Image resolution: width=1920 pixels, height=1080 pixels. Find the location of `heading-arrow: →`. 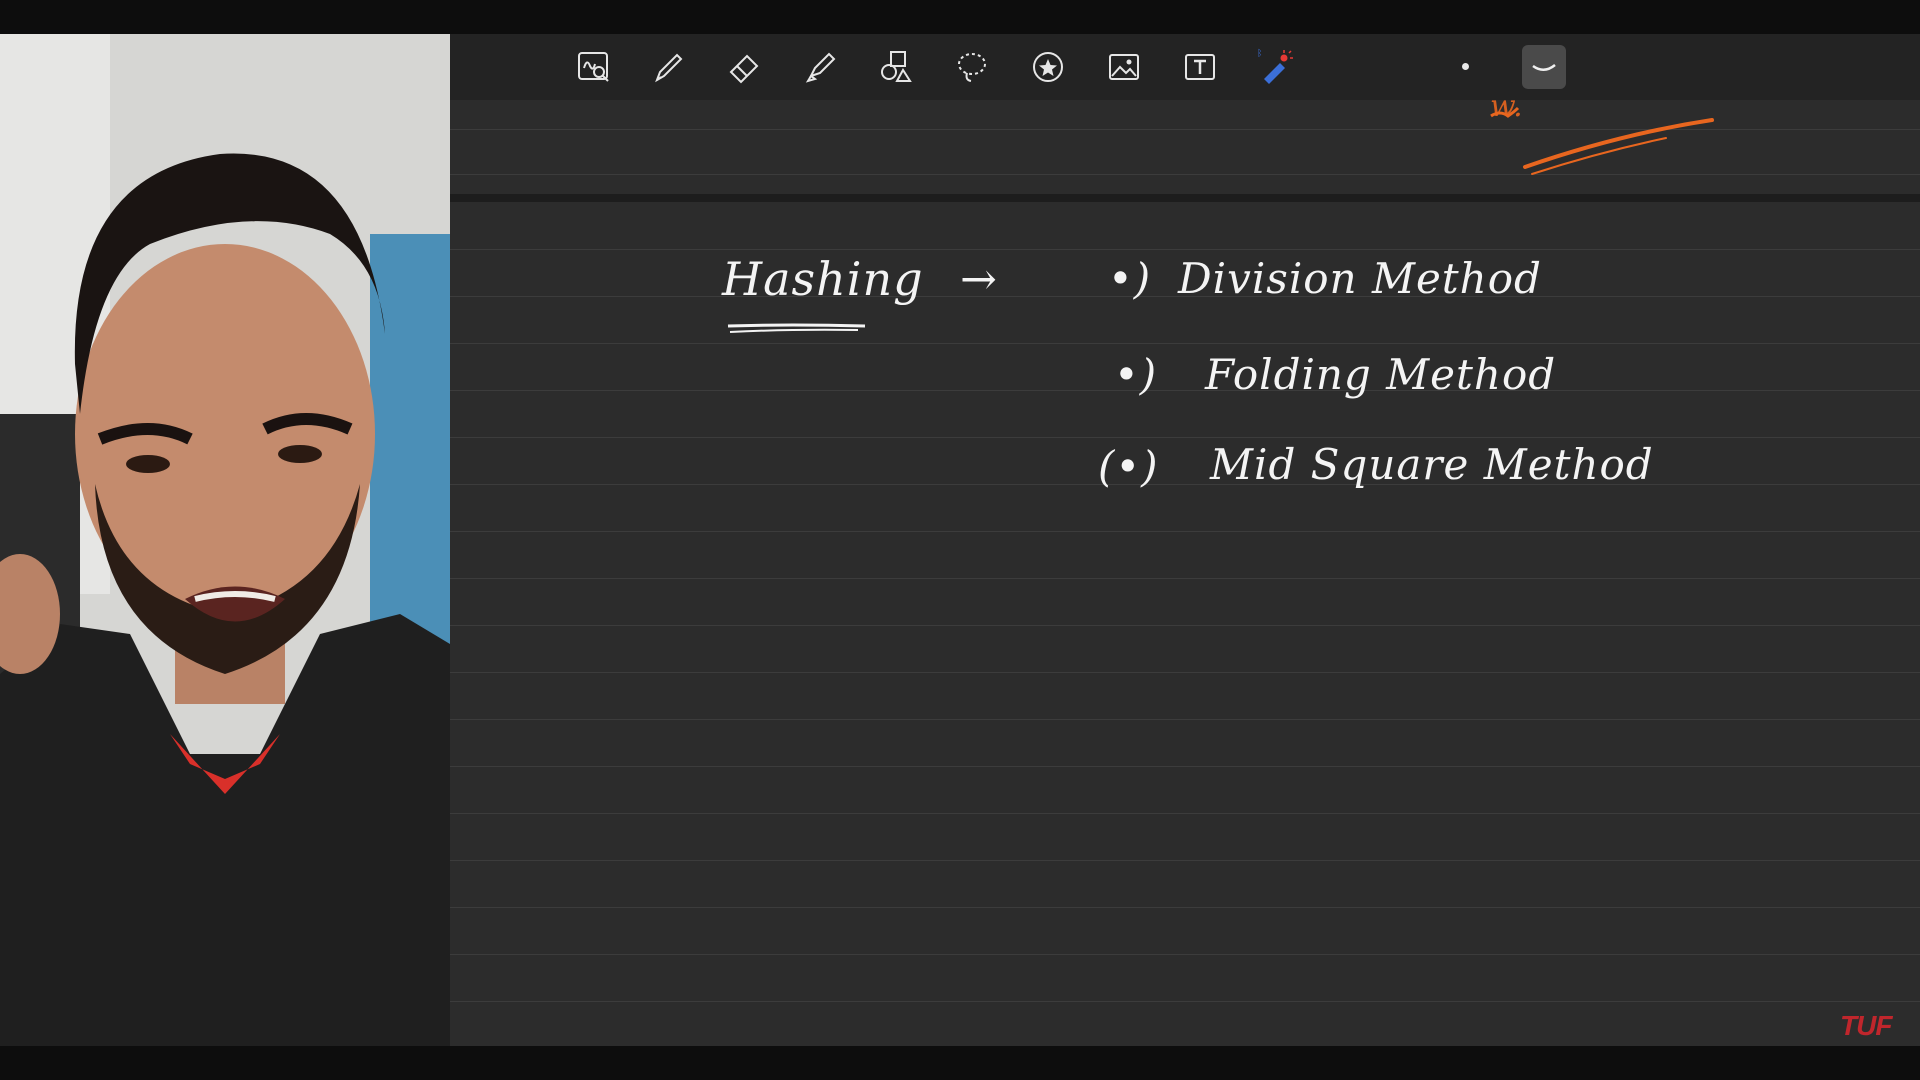

heading-arrow: → is located at coordinates (979, 279).